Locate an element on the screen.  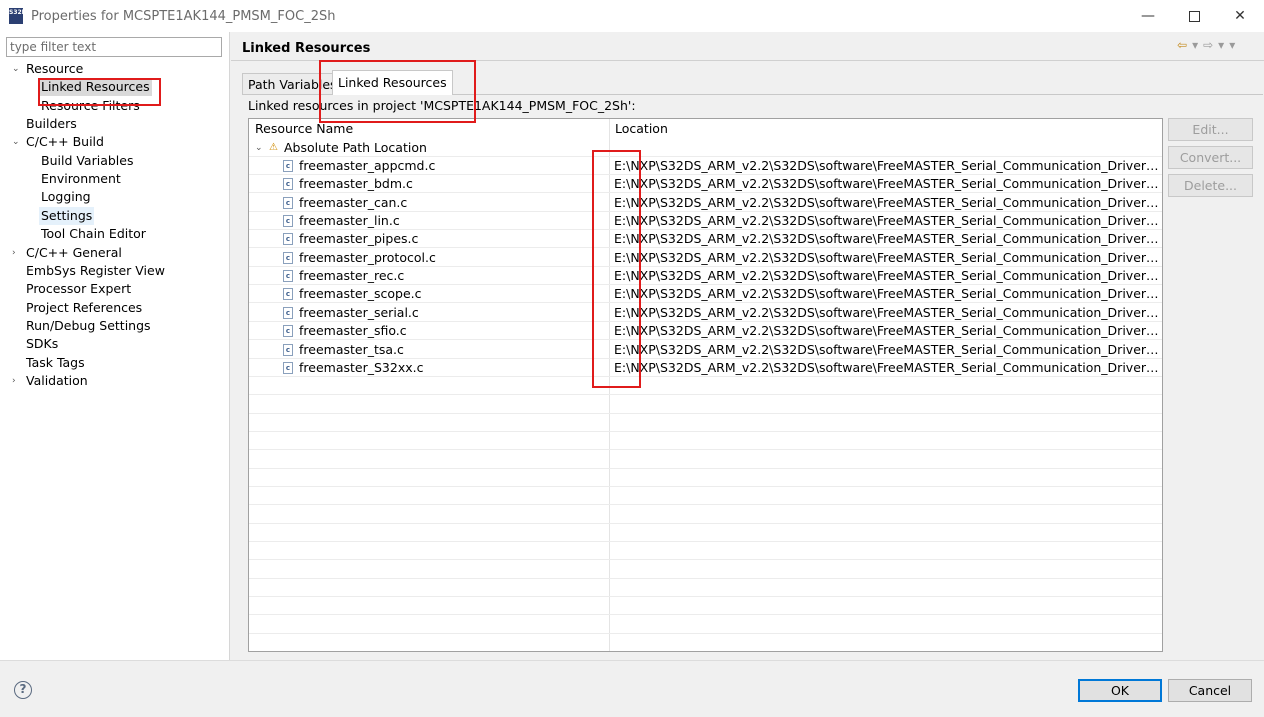
tree-item-label: Environment is located at coordinates (81, 179).